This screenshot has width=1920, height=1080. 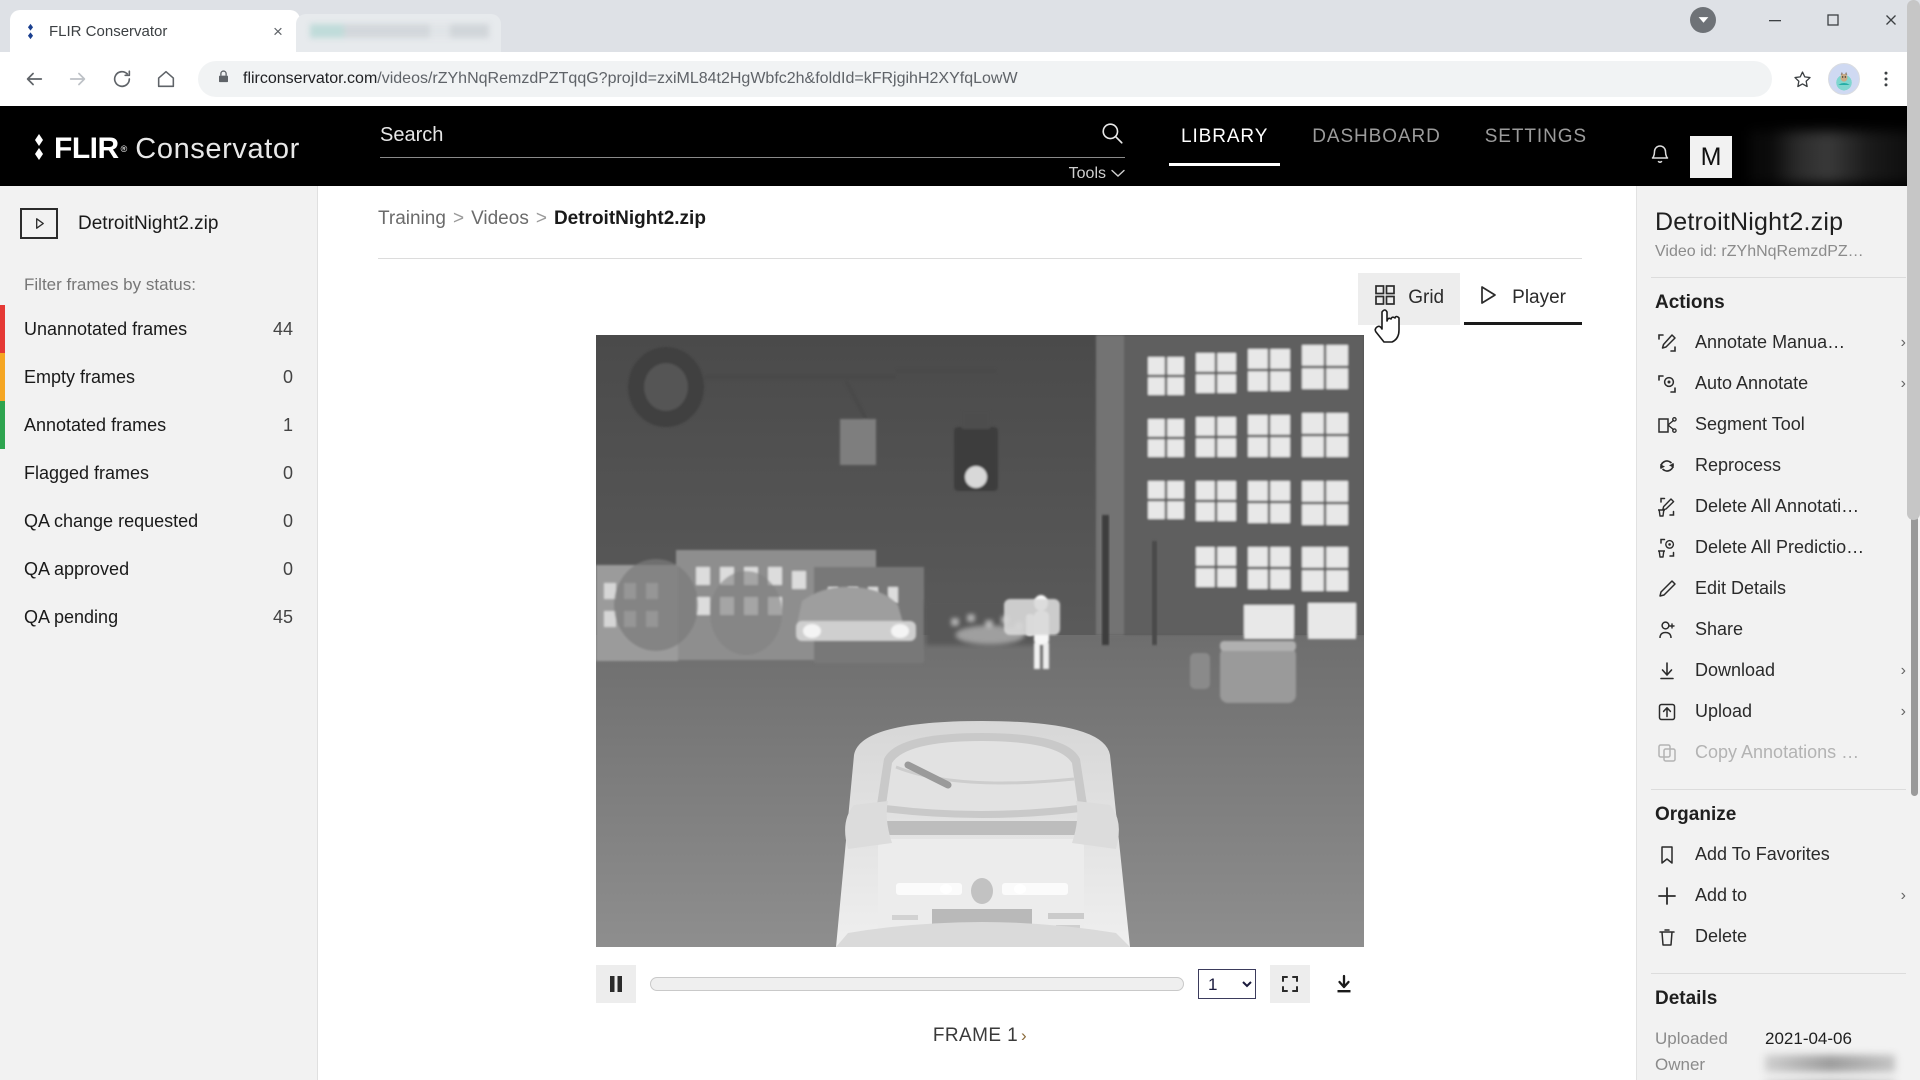 What do you see at coordinates (1703, 19) in the screenshot?
I see `download-indicator-icon` at bounding box center [1703, 19].